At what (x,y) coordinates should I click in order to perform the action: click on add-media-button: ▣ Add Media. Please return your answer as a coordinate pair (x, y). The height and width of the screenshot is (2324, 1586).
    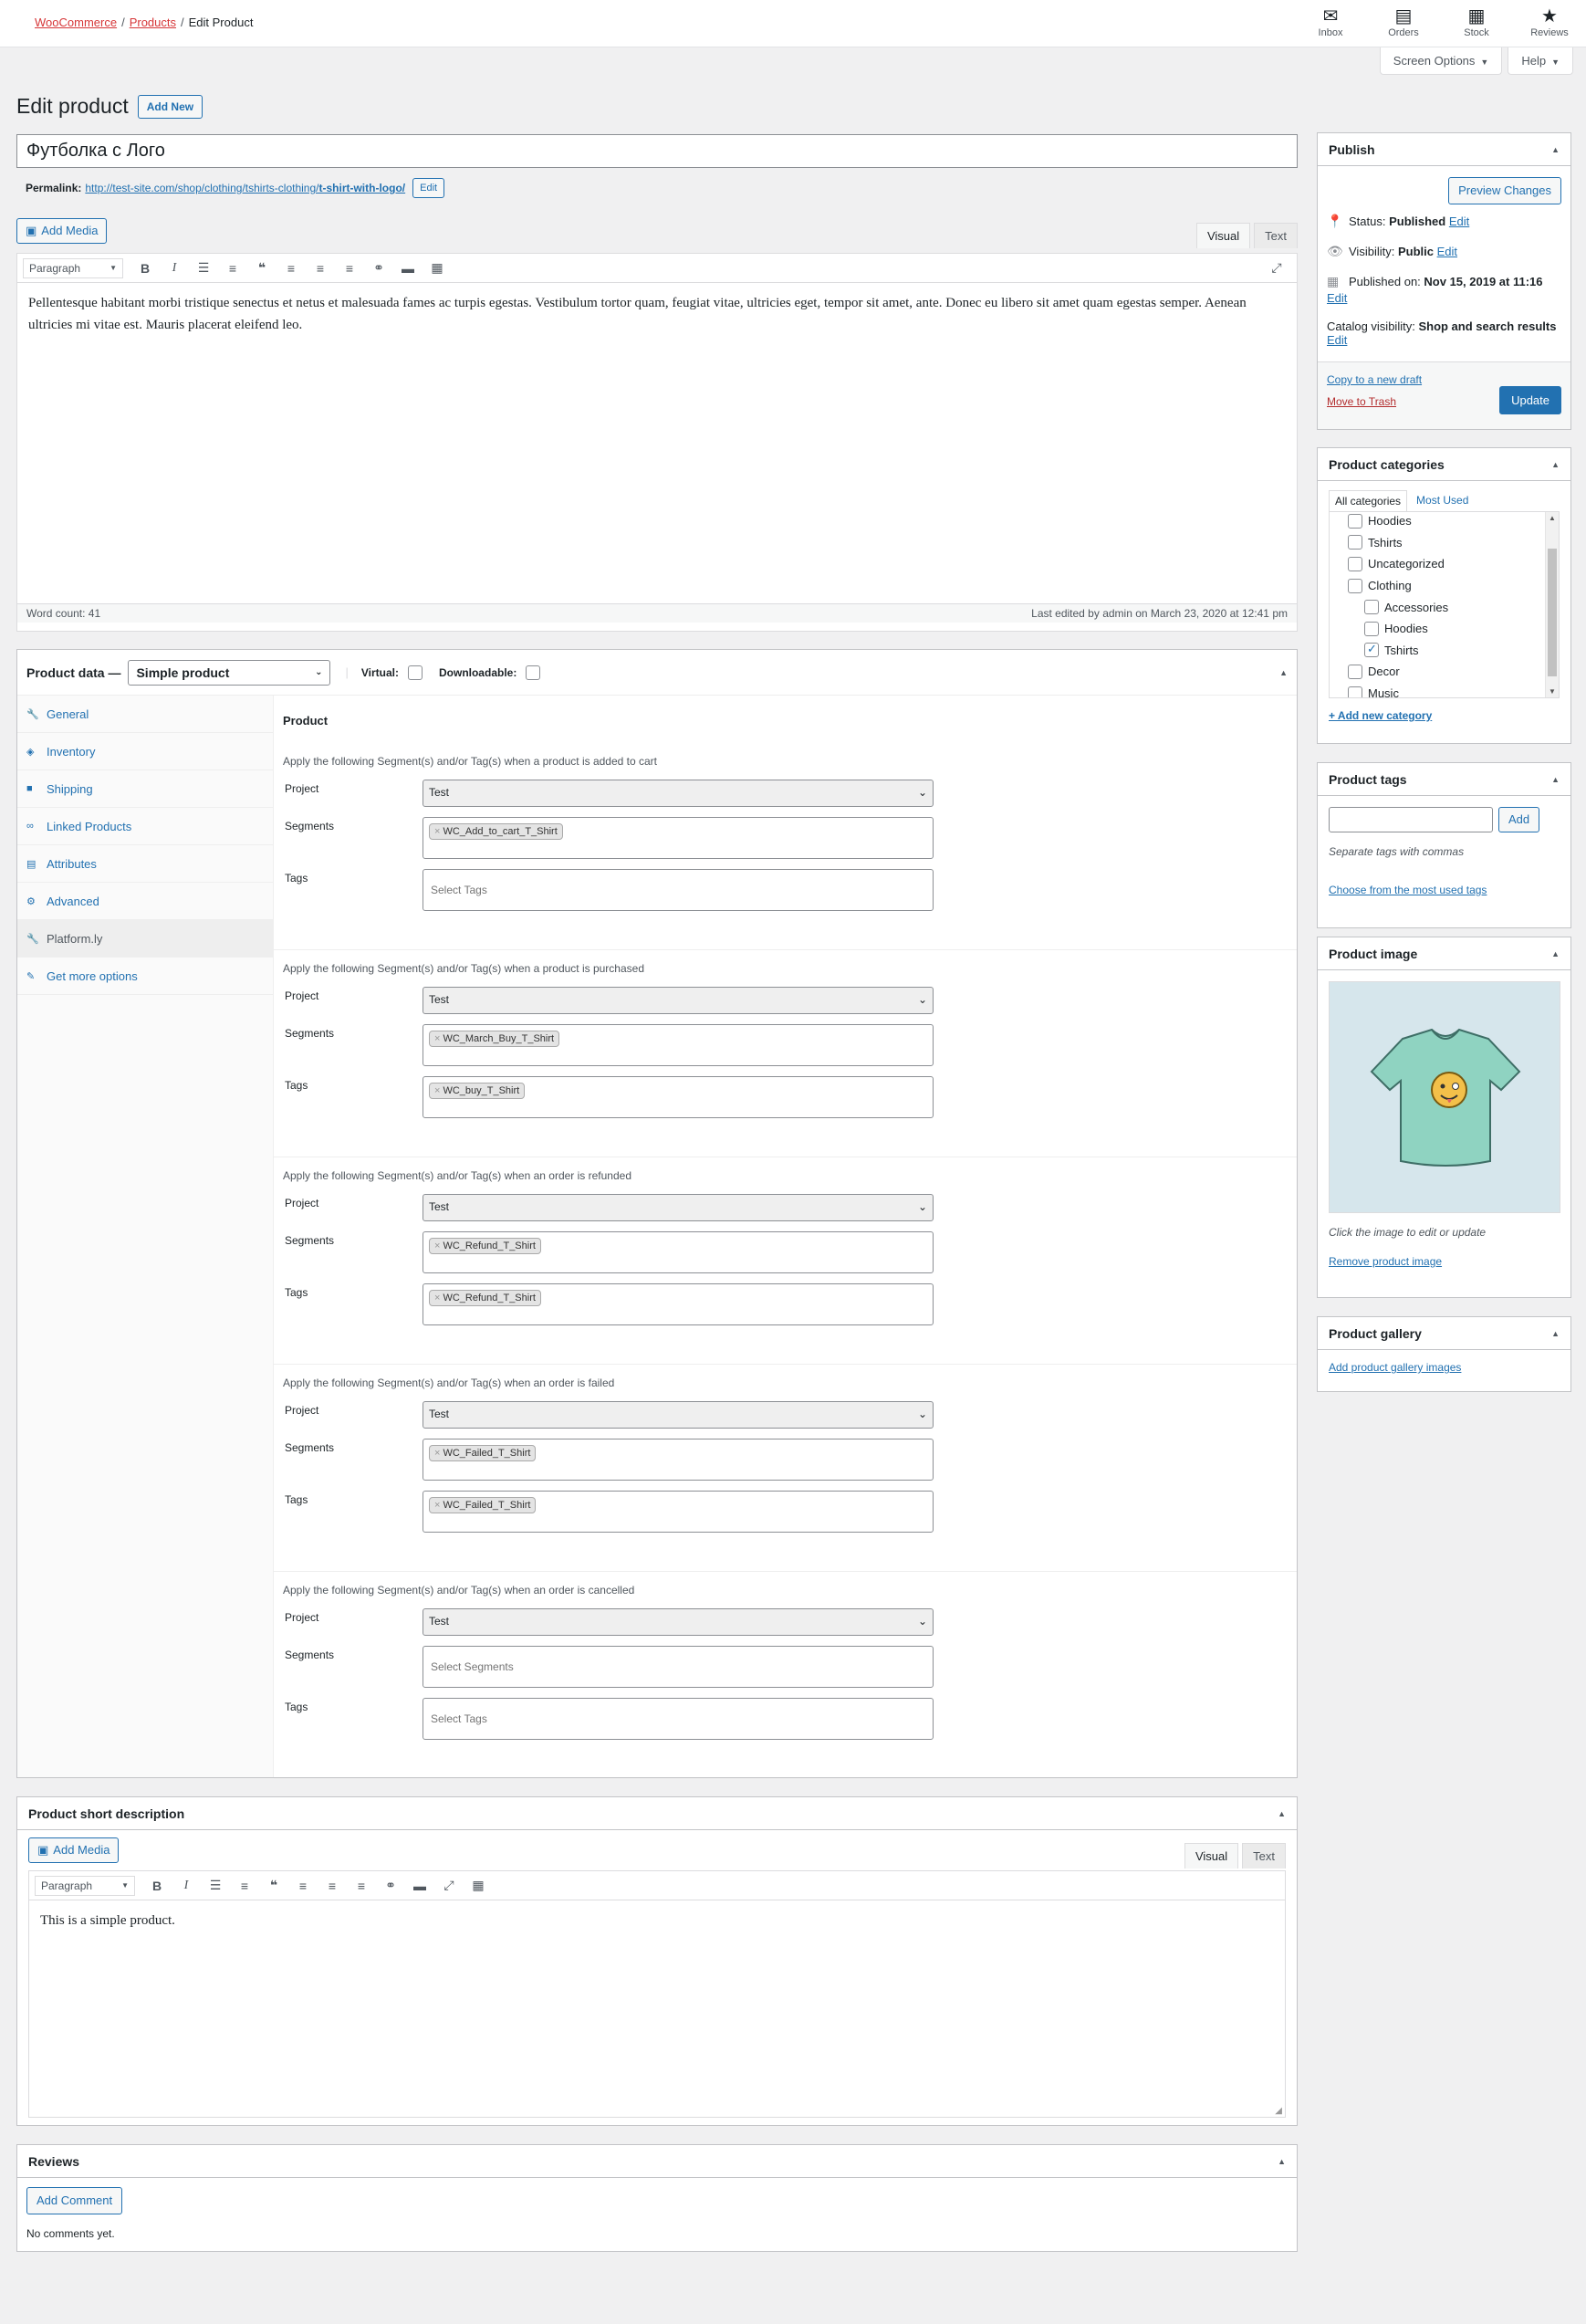
    Looking at the image, I should click on (62, 231).